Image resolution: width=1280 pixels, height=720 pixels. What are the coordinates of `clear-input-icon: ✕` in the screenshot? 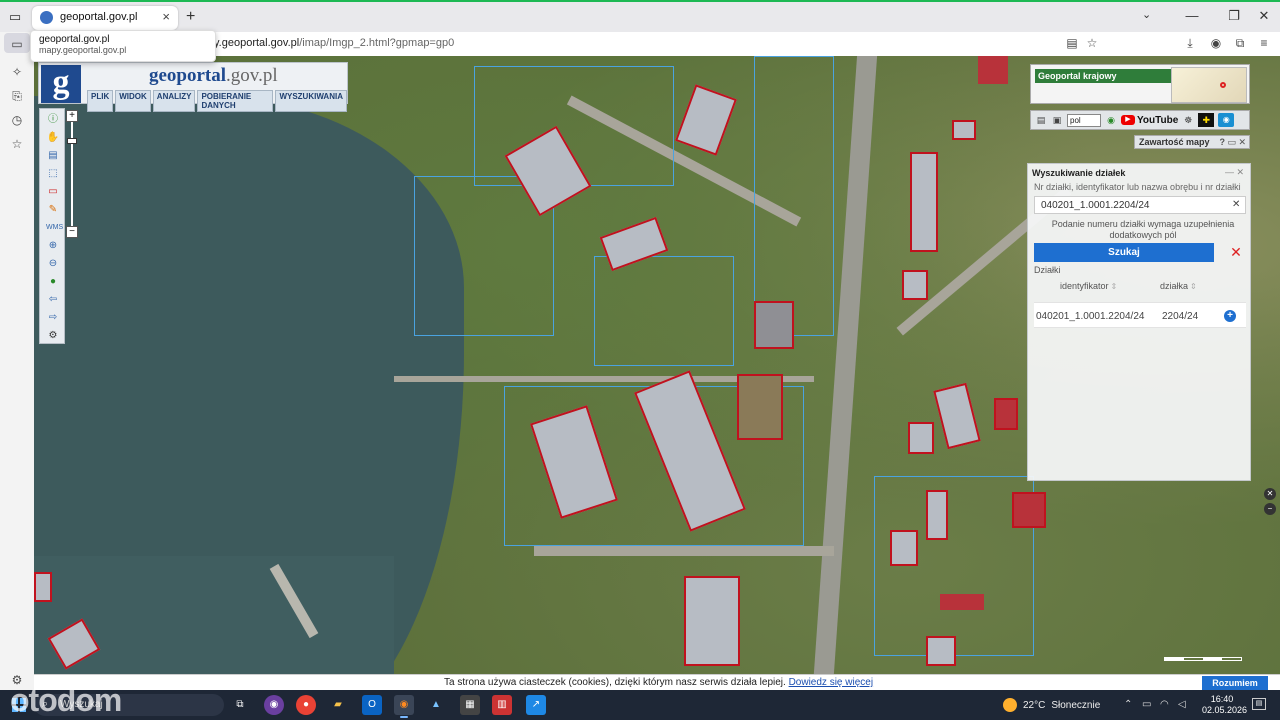 It's located at (1236, 204).